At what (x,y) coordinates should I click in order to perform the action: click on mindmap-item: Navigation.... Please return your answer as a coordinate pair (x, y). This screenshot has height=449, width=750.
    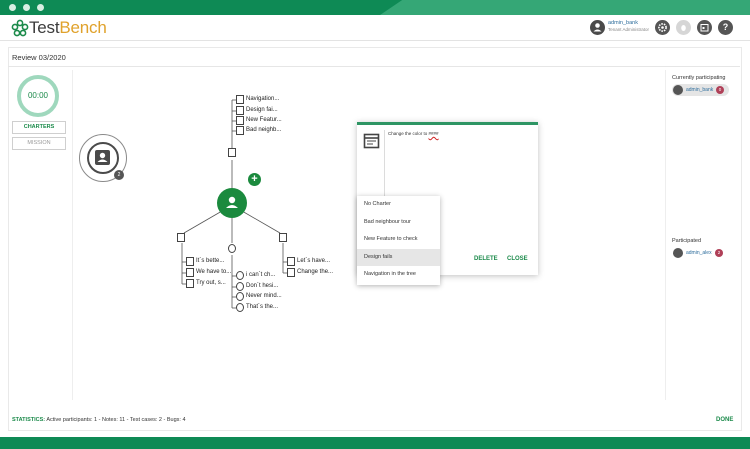
    Looking at the image, I should click on (262, 99).